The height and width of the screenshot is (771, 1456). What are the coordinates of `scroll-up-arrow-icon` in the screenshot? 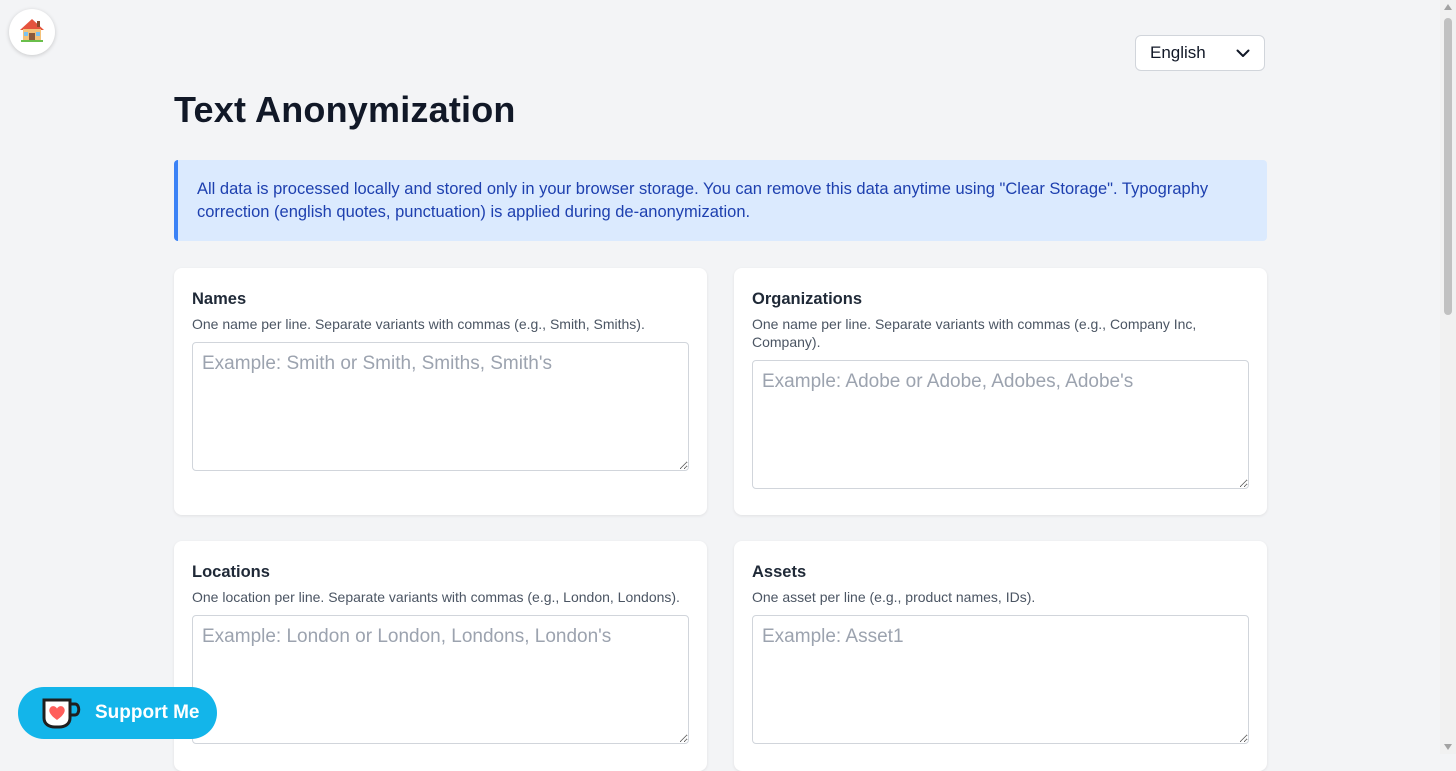 It's located at (1448, 7).